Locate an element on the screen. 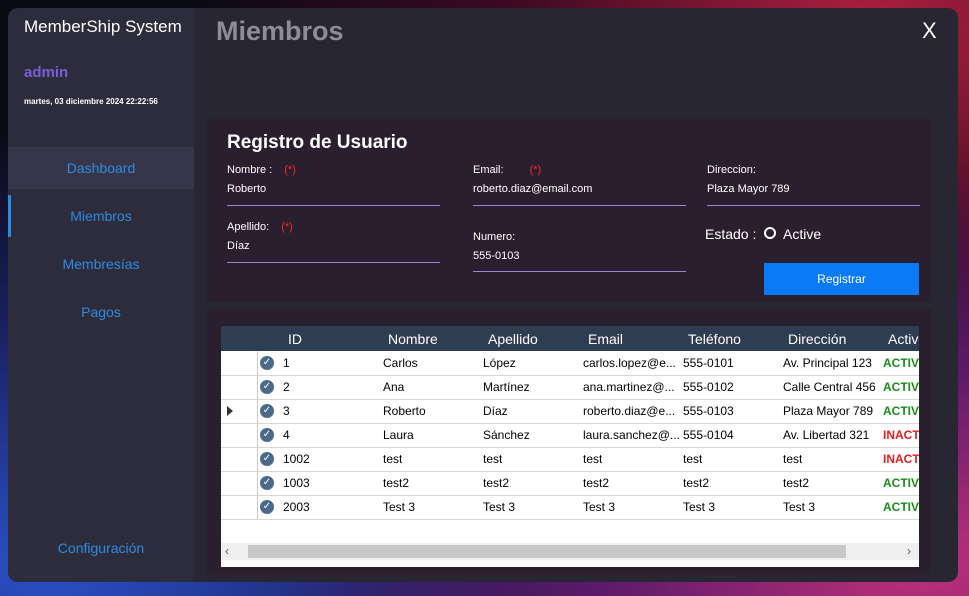 The height and width of the screenshot is (596, 969). cell-telefono: 555-0102 is located at coordinates (708, 387).